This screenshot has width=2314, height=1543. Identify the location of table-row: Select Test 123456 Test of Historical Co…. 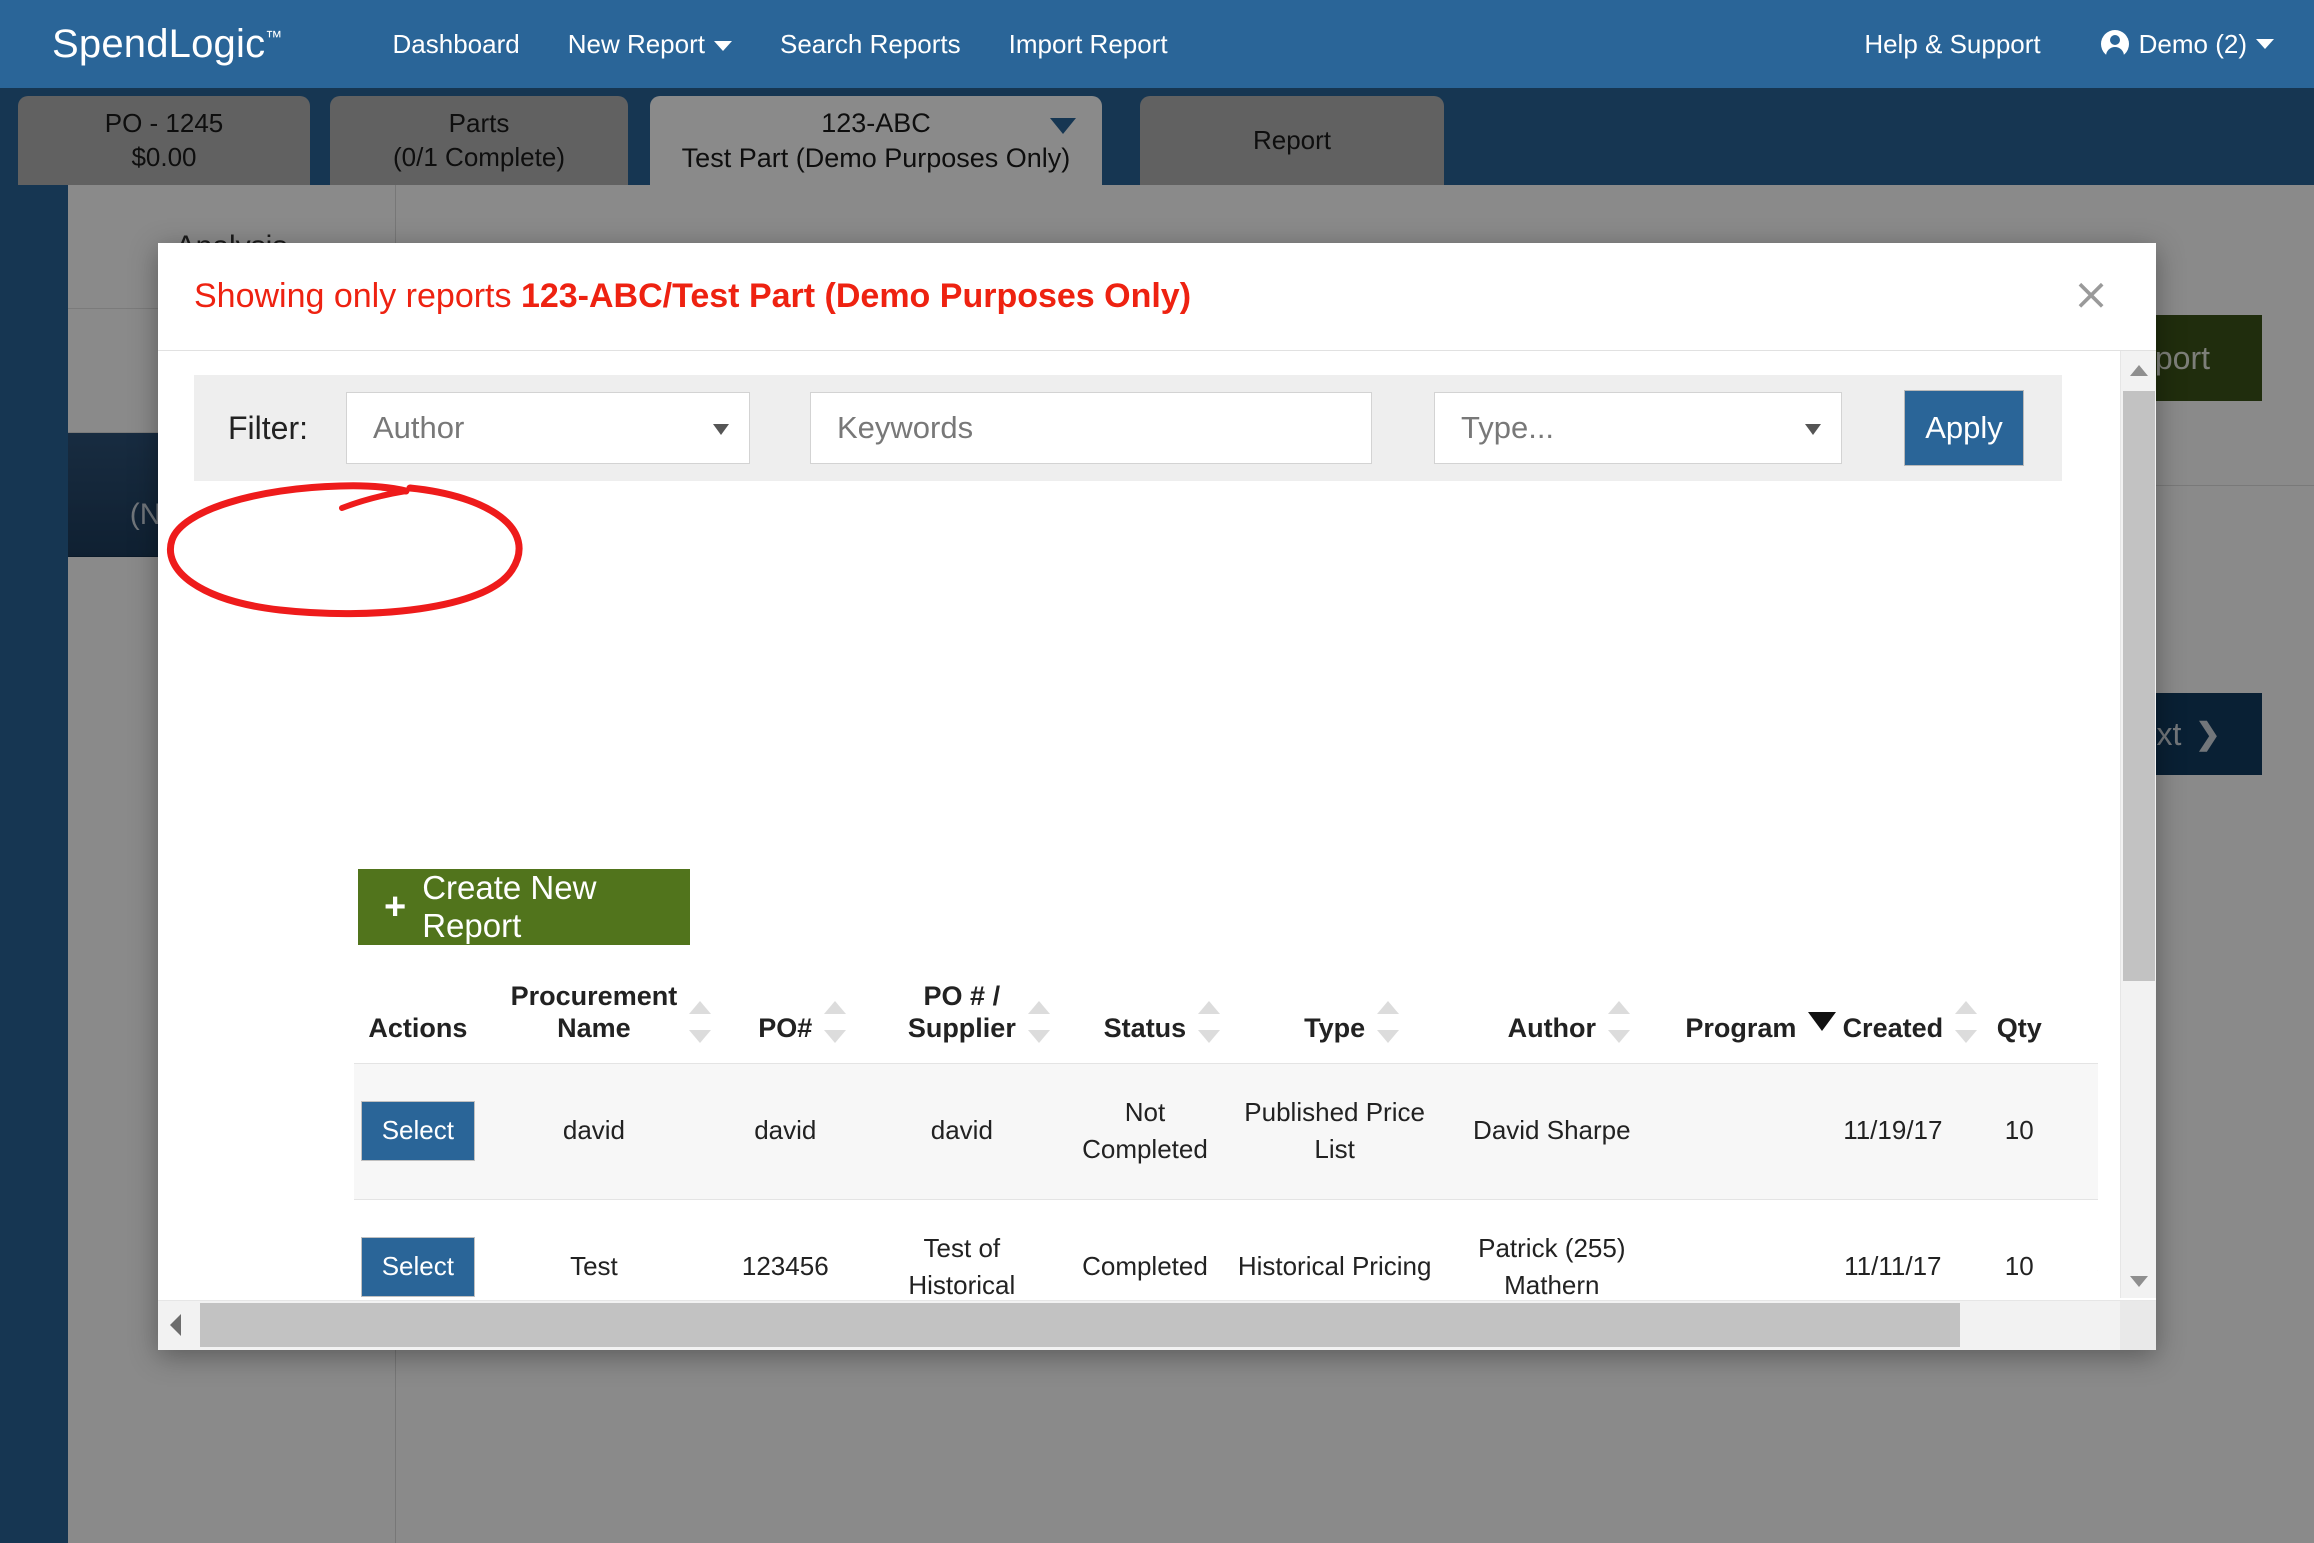
(1226, 1248).